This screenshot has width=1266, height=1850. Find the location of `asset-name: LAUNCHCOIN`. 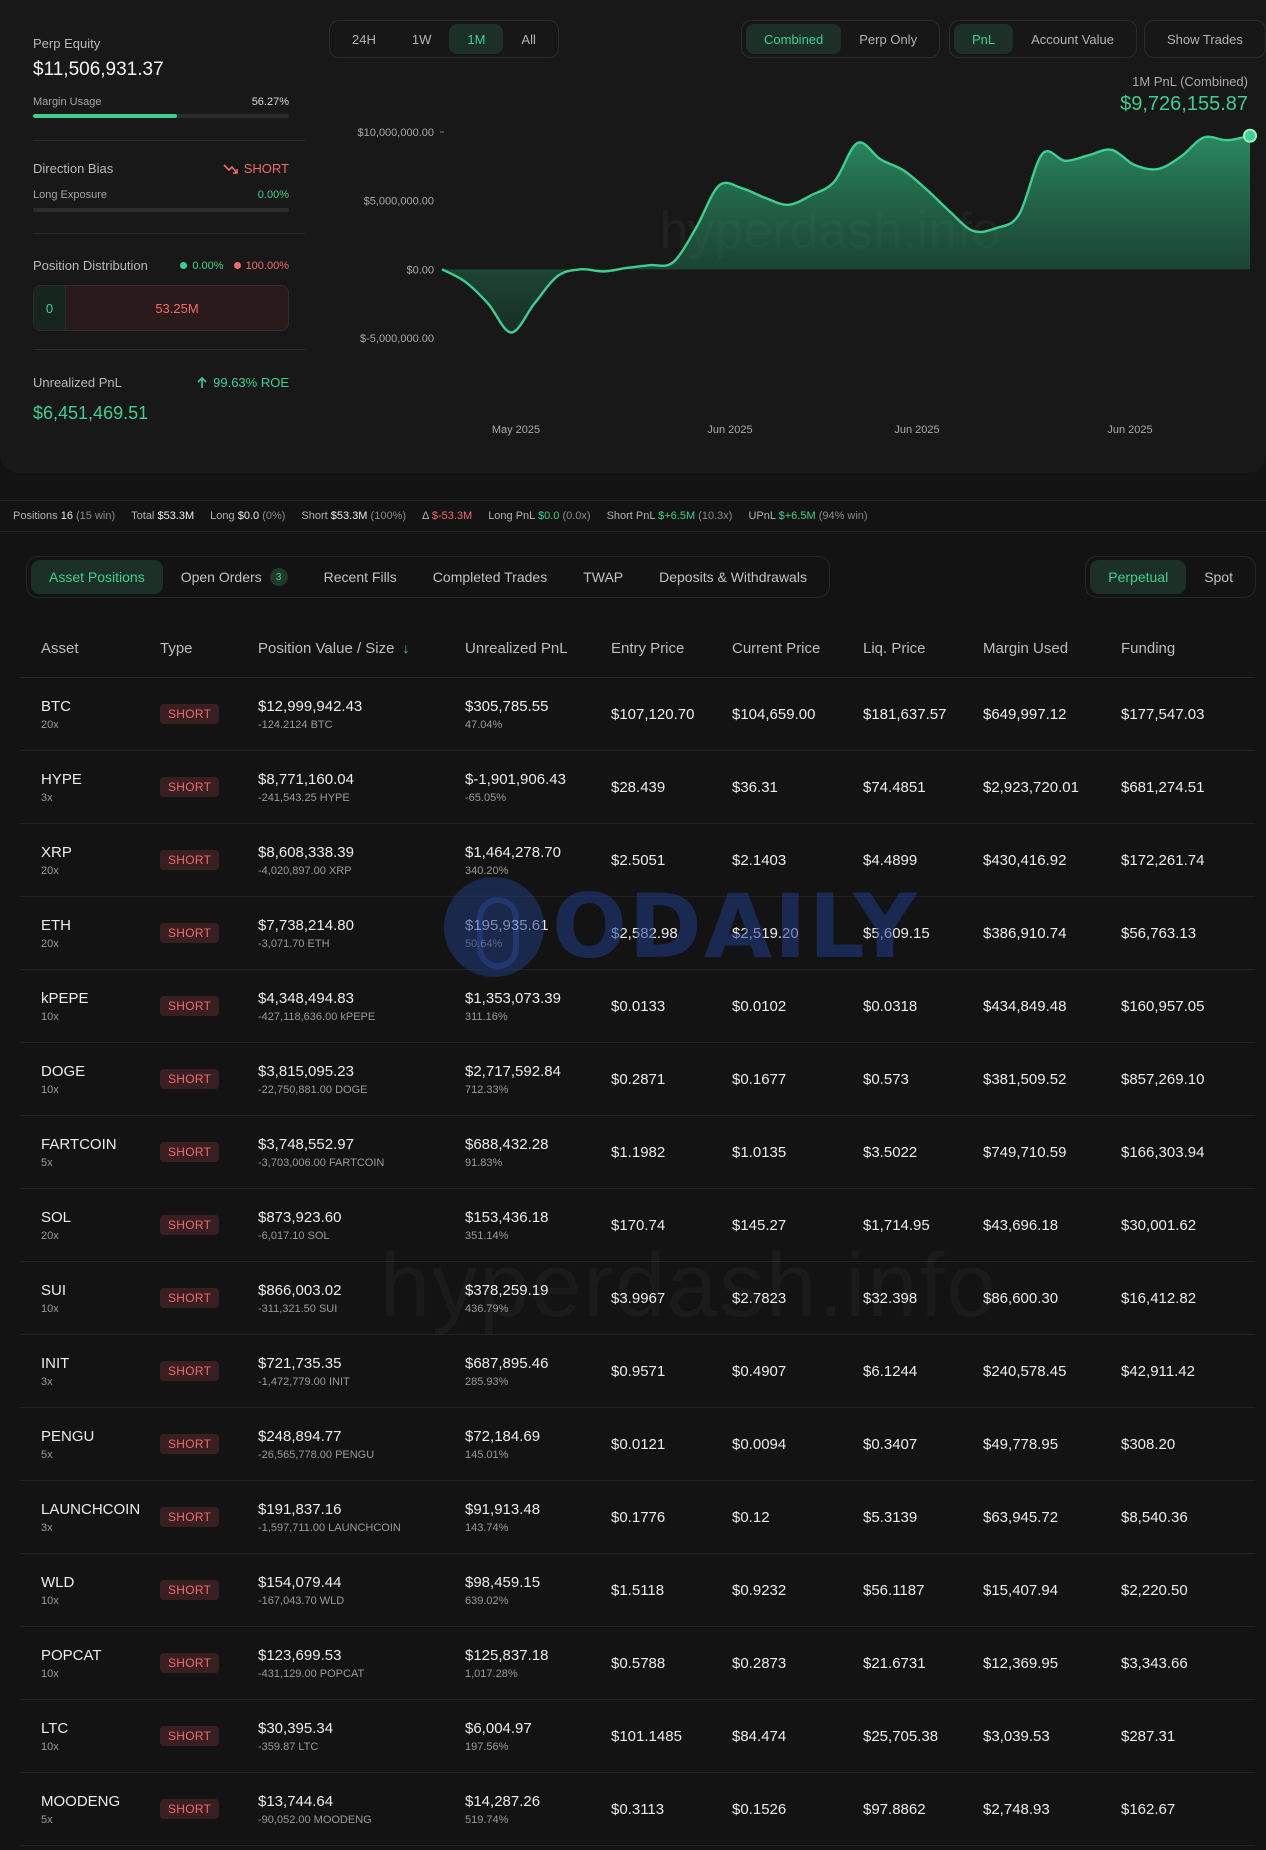

asset-name: LAUNCHCOIN is located at coordinates (100, 1509).